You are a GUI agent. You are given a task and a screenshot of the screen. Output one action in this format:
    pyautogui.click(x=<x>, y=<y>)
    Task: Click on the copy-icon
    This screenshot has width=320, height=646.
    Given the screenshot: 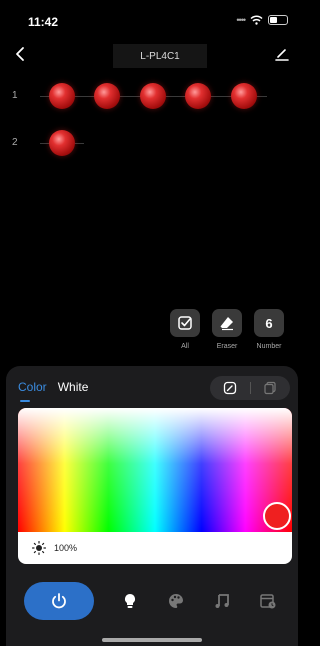 What is the action you would take?
    pyautogui.click(x=270, y=388)
    